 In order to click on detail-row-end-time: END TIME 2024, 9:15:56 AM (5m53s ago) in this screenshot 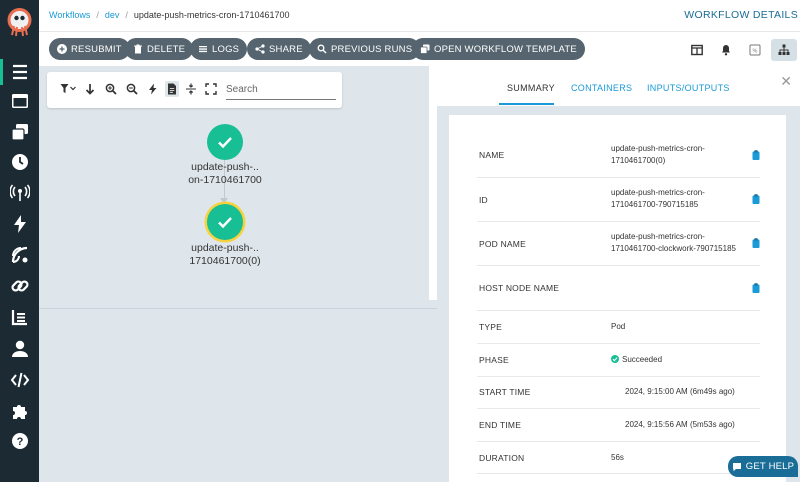, I will do `click(618, 425)`.